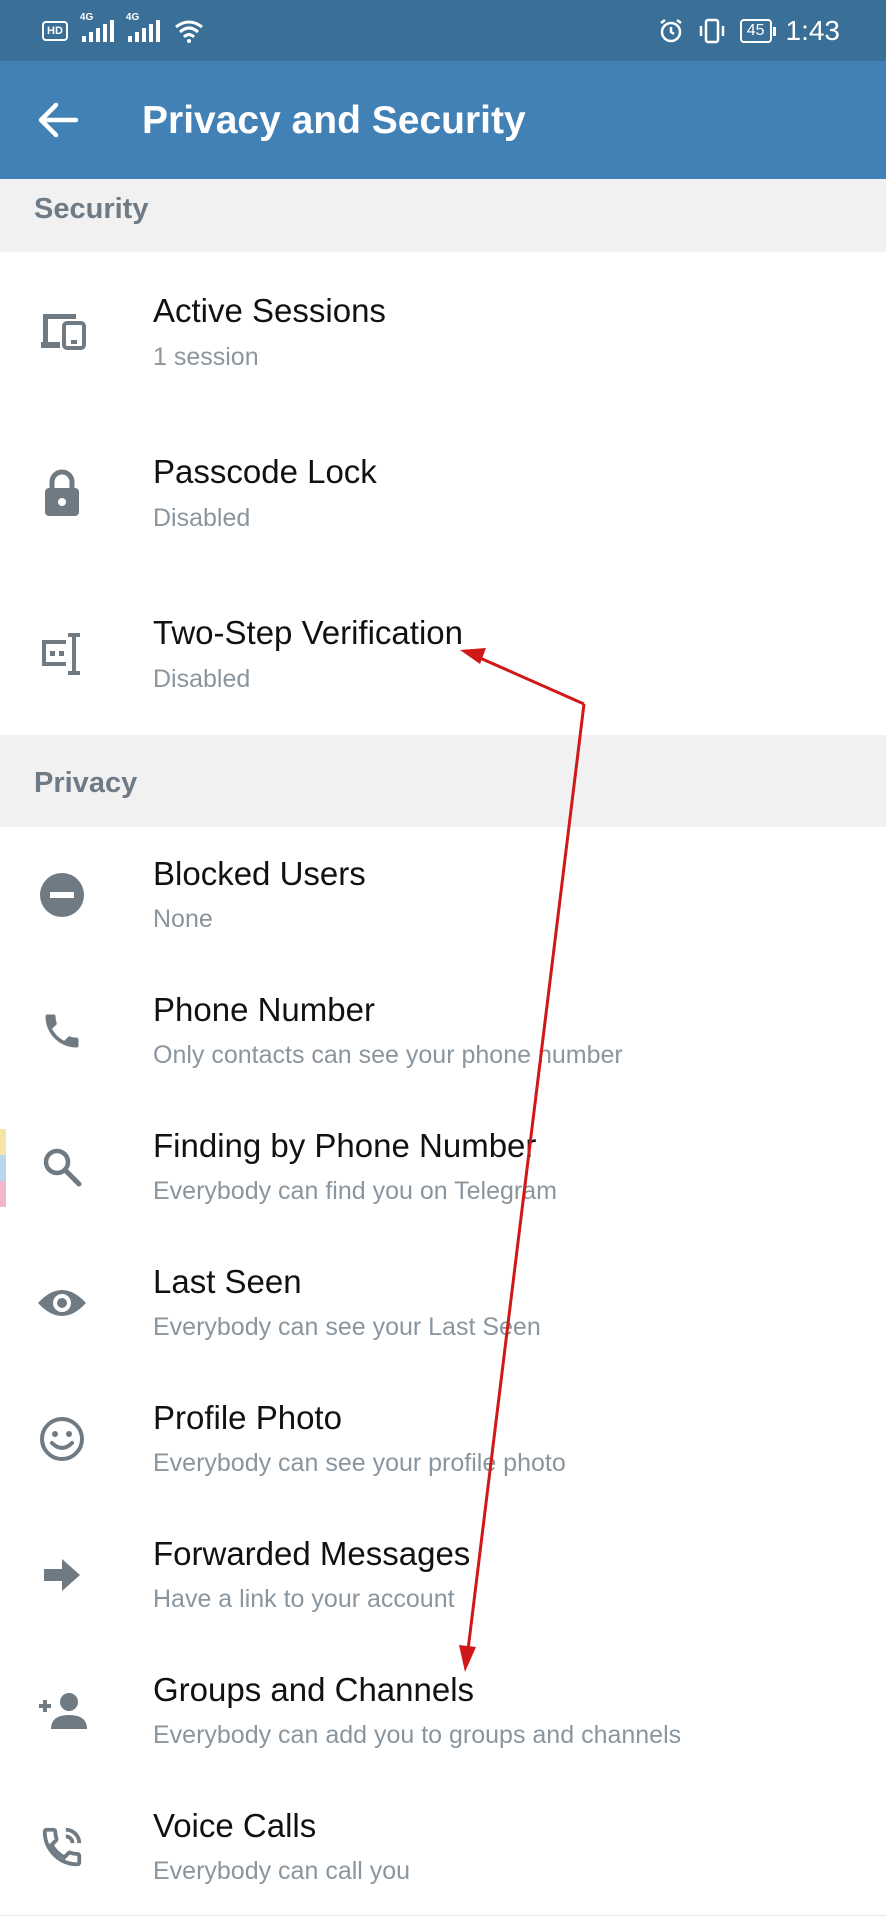  What do you see at coordinates (132, 17) in the screenshot?
I see `network-label-2: 4G` at bounding box center [132, 17].